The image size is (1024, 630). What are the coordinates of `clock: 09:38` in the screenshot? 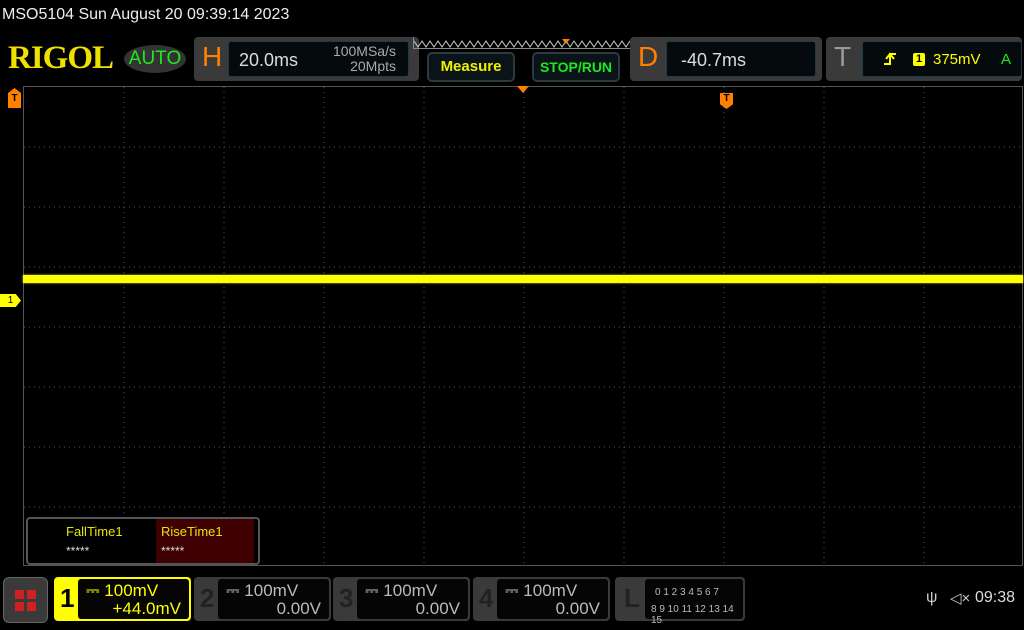 It's located at (995, 597).